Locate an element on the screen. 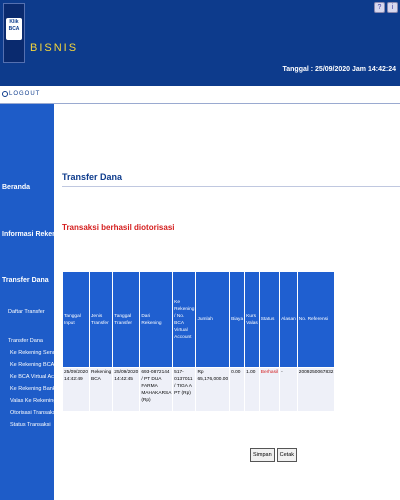 This screenshot has height=500, width=400. info-icon: i is located at coordinates (392, 7).